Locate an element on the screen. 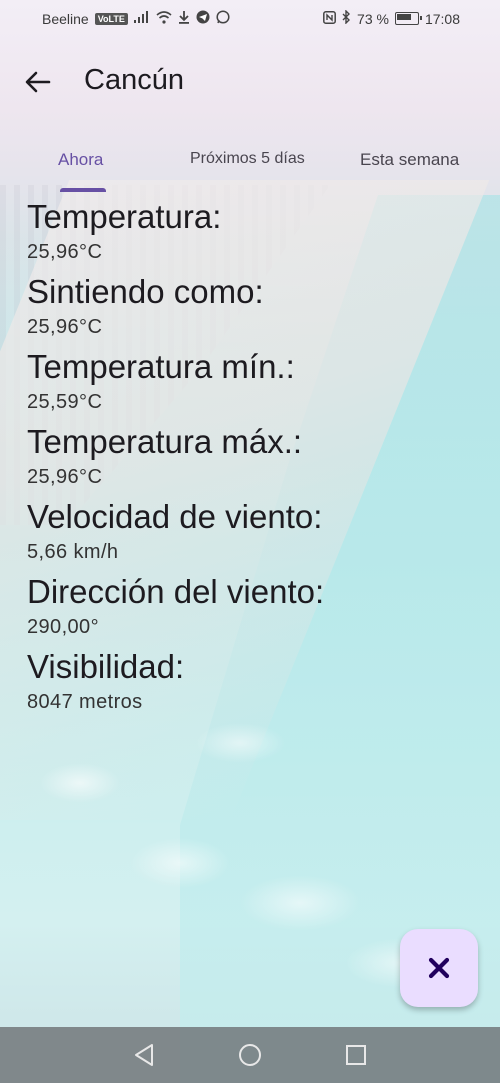 This screenshot has width=500, height=1083. wind-direction-value: 290,00° is located at coordinates (63, 627).